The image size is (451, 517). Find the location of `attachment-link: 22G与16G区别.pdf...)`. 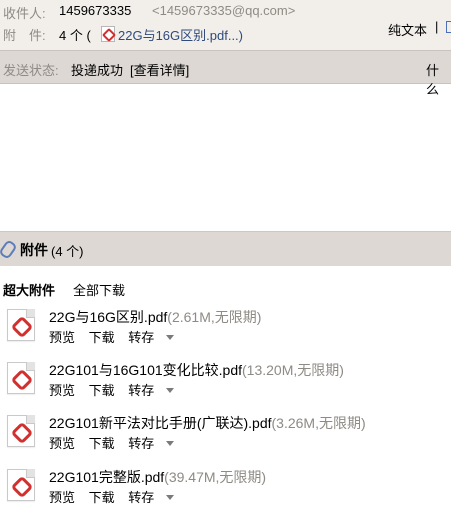

attachment-link: 22G与16G区别.pdf...) is located at coordinates (180, 34).